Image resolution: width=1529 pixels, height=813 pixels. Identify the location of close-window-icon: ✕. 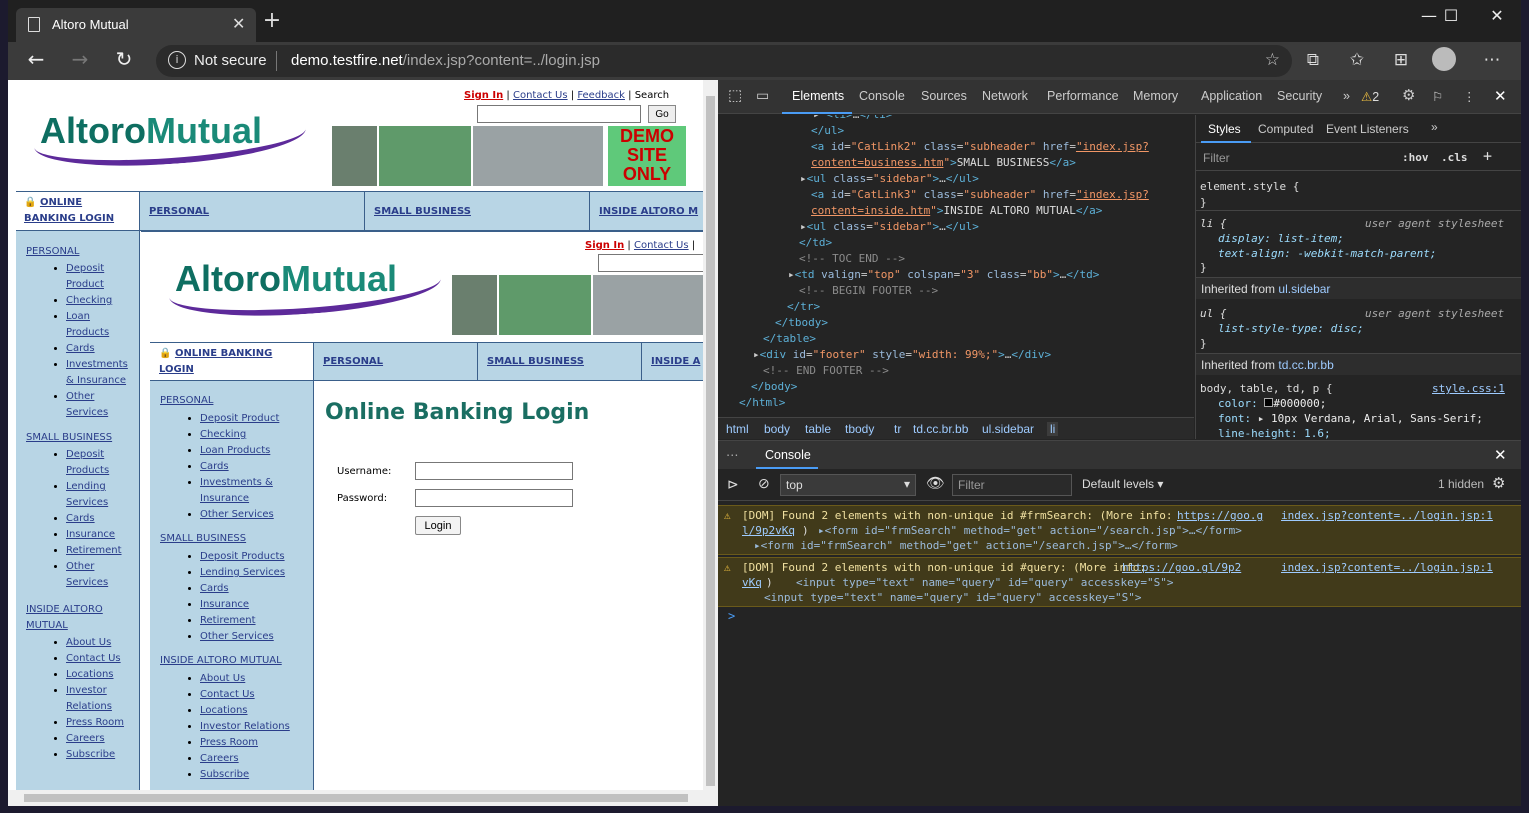
(1497, 15).